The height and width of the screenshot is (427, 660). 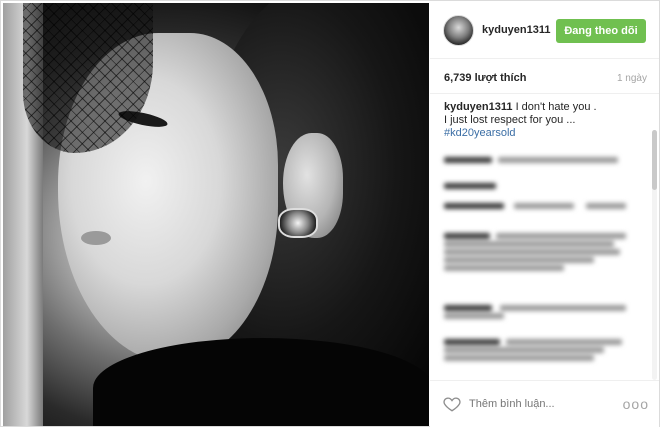 What do you see at coordinates (654, 160) in the screenshot?
I see `scrollbar-thumb` at bounding box center [654, 160].